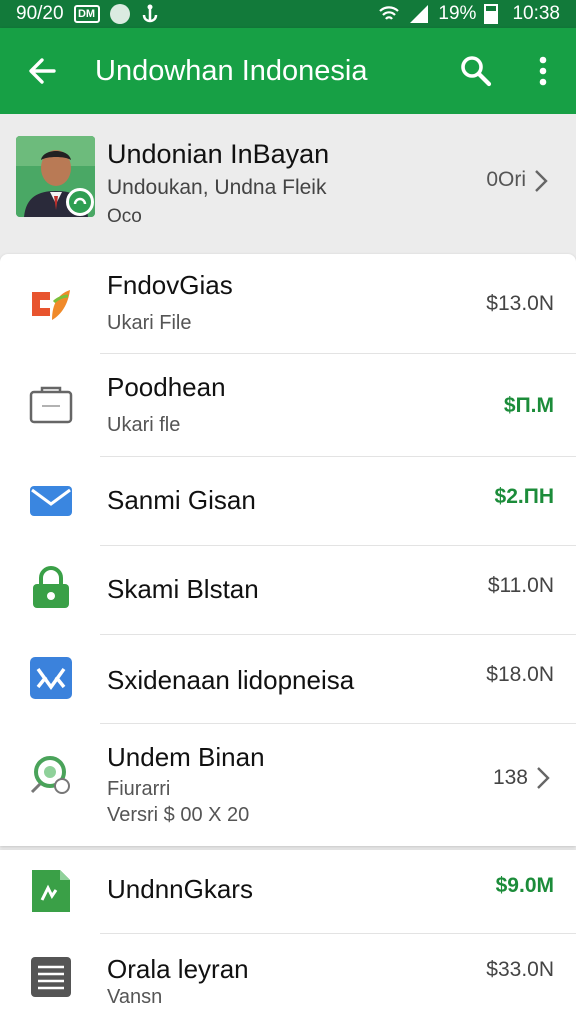  What do you see at coordinates (288, 14) in the screenshot?
I see `status-bar: 90/20 DM 19% 10:38` at bounding box center [288, 14].